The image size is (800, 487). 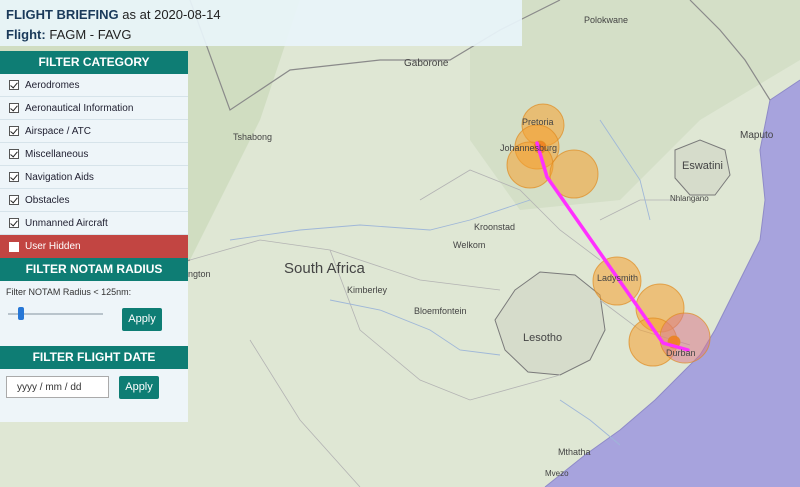 I want to click on filter-category-title: FILTER CATEGORY, so click(x=94, y=62).